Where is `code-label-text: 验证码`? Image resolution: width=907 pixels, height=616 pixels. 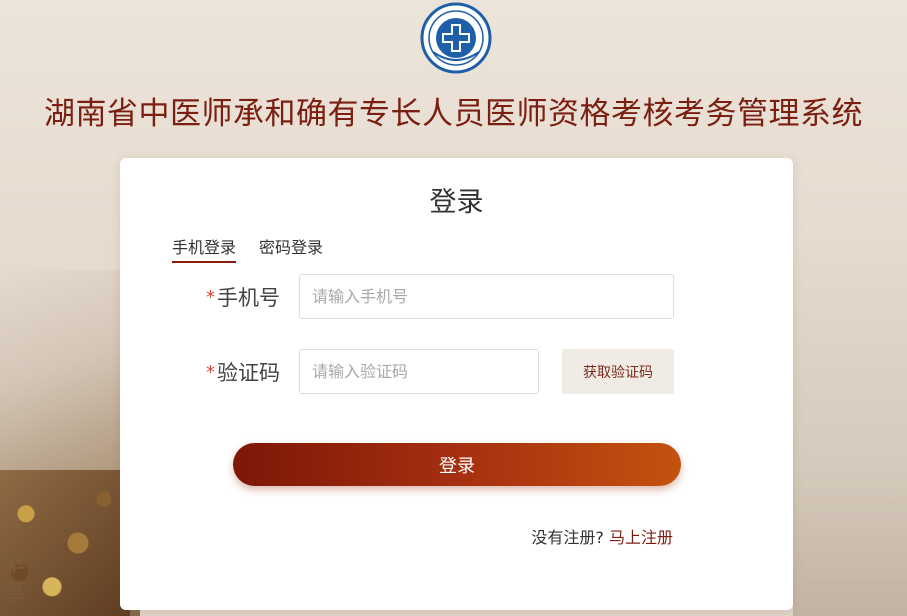
code-label-text: 验证码 is located at coordinates (248, 373).